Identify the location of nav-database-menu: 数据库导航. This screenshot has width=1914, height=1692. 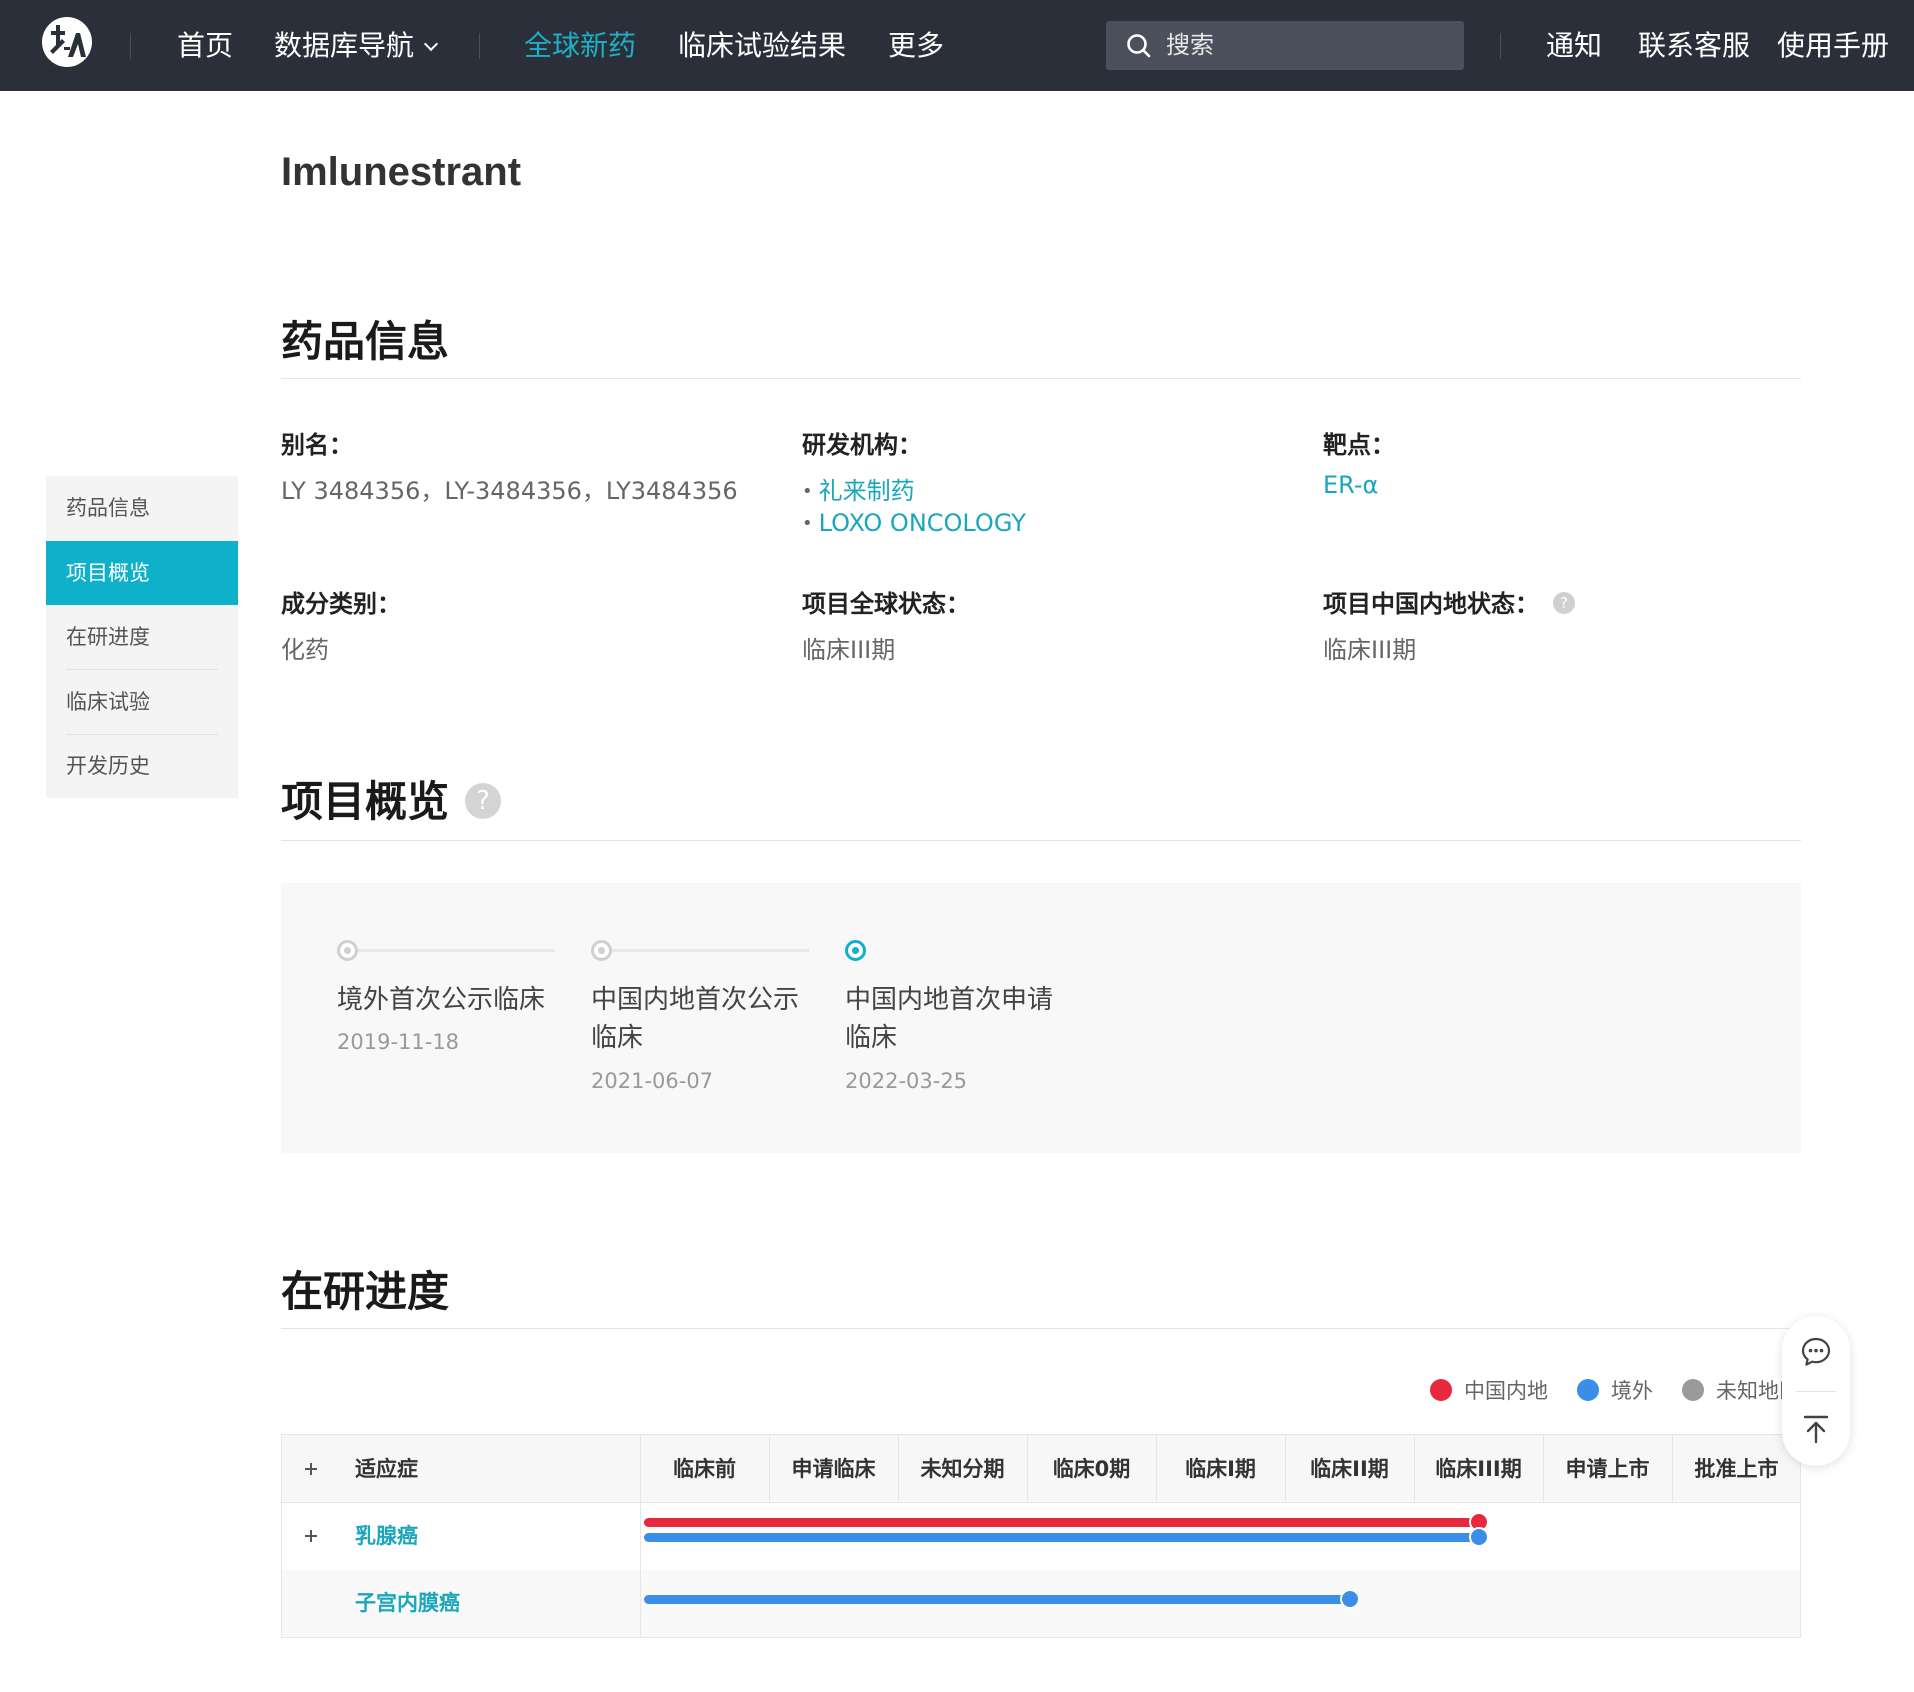
(356, 46).